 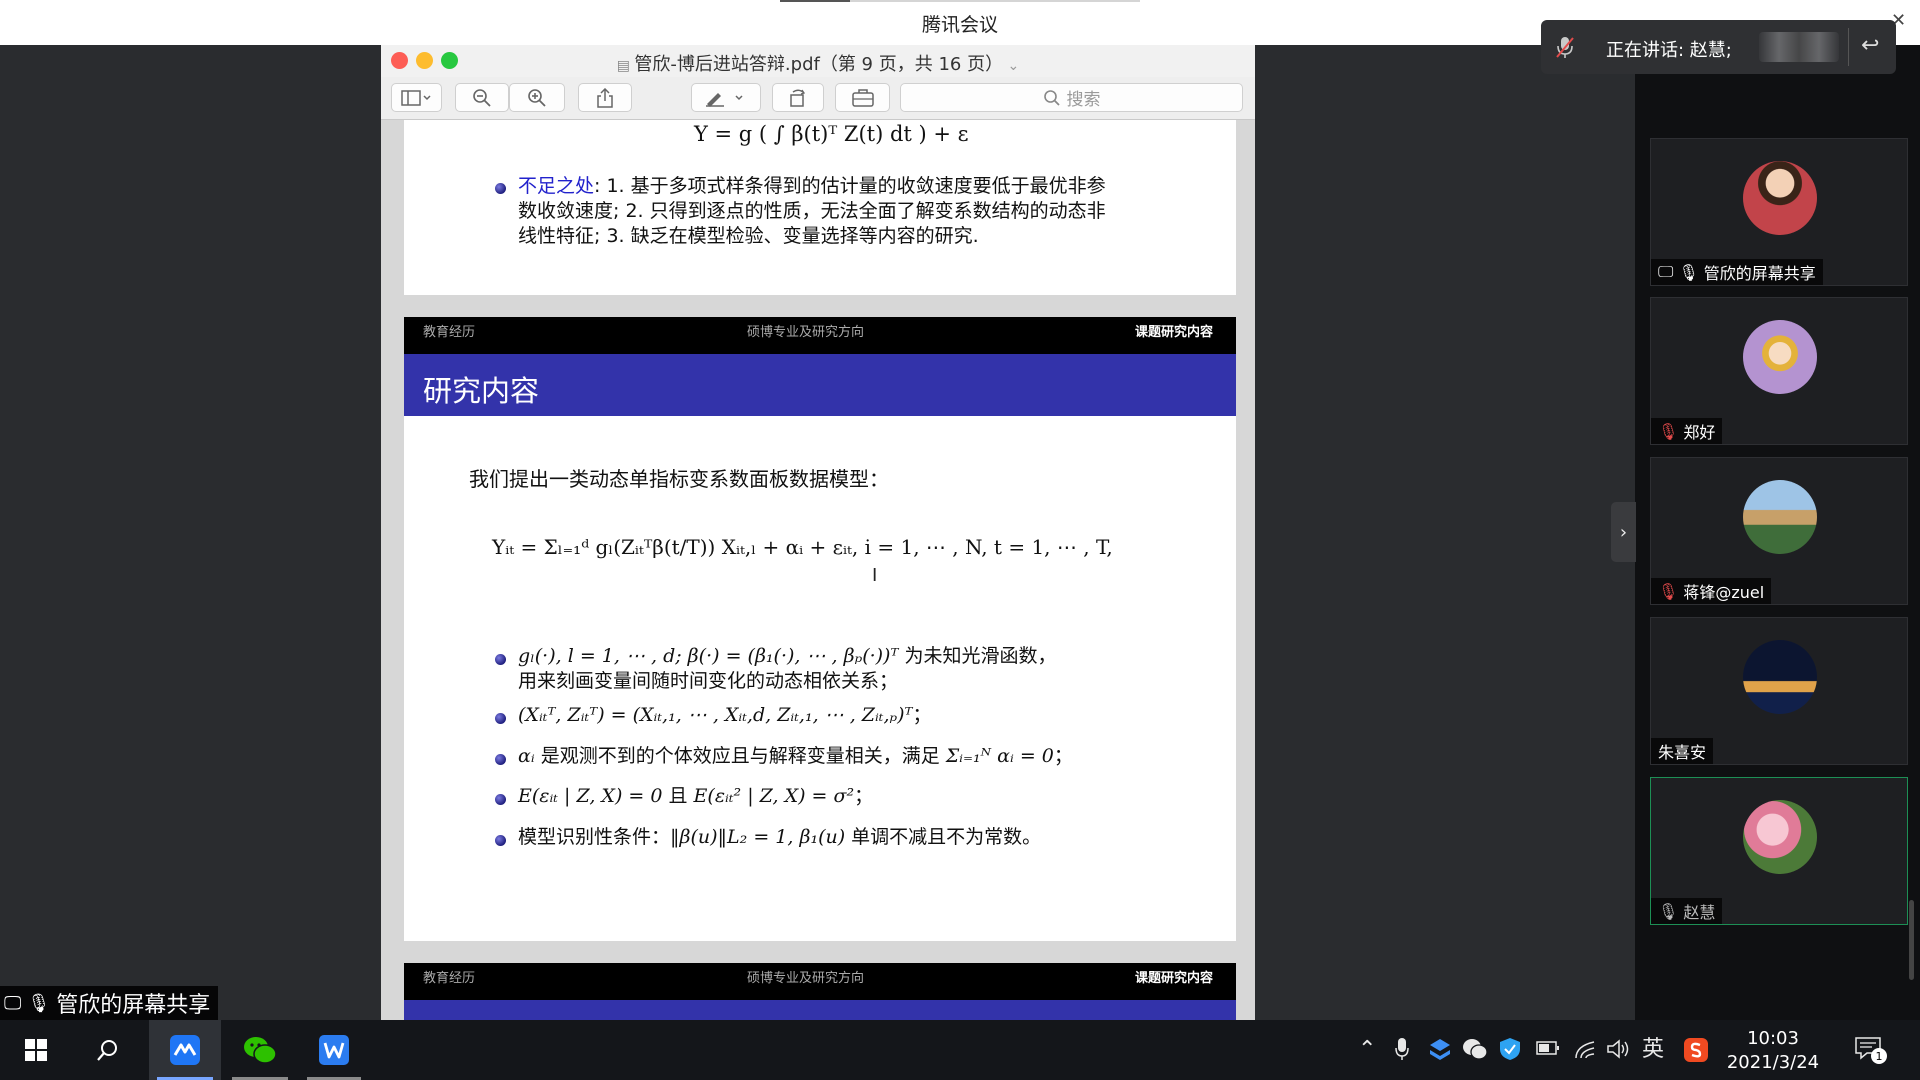 I want to click on chevron-down-icon: ⌄, so click(x=1011, y=66).